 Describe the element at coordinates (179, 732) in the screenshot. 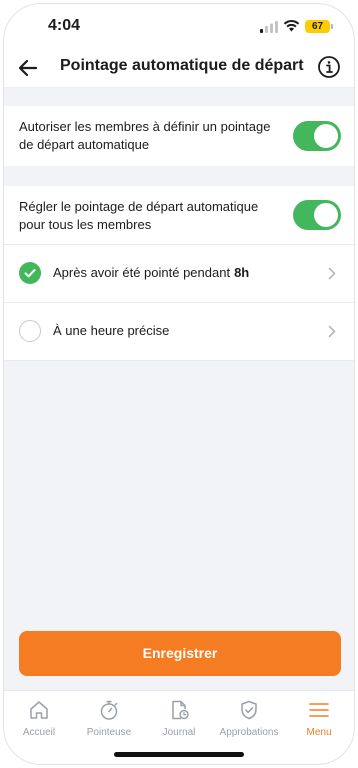

I see `tab-label: Journal` at that location.